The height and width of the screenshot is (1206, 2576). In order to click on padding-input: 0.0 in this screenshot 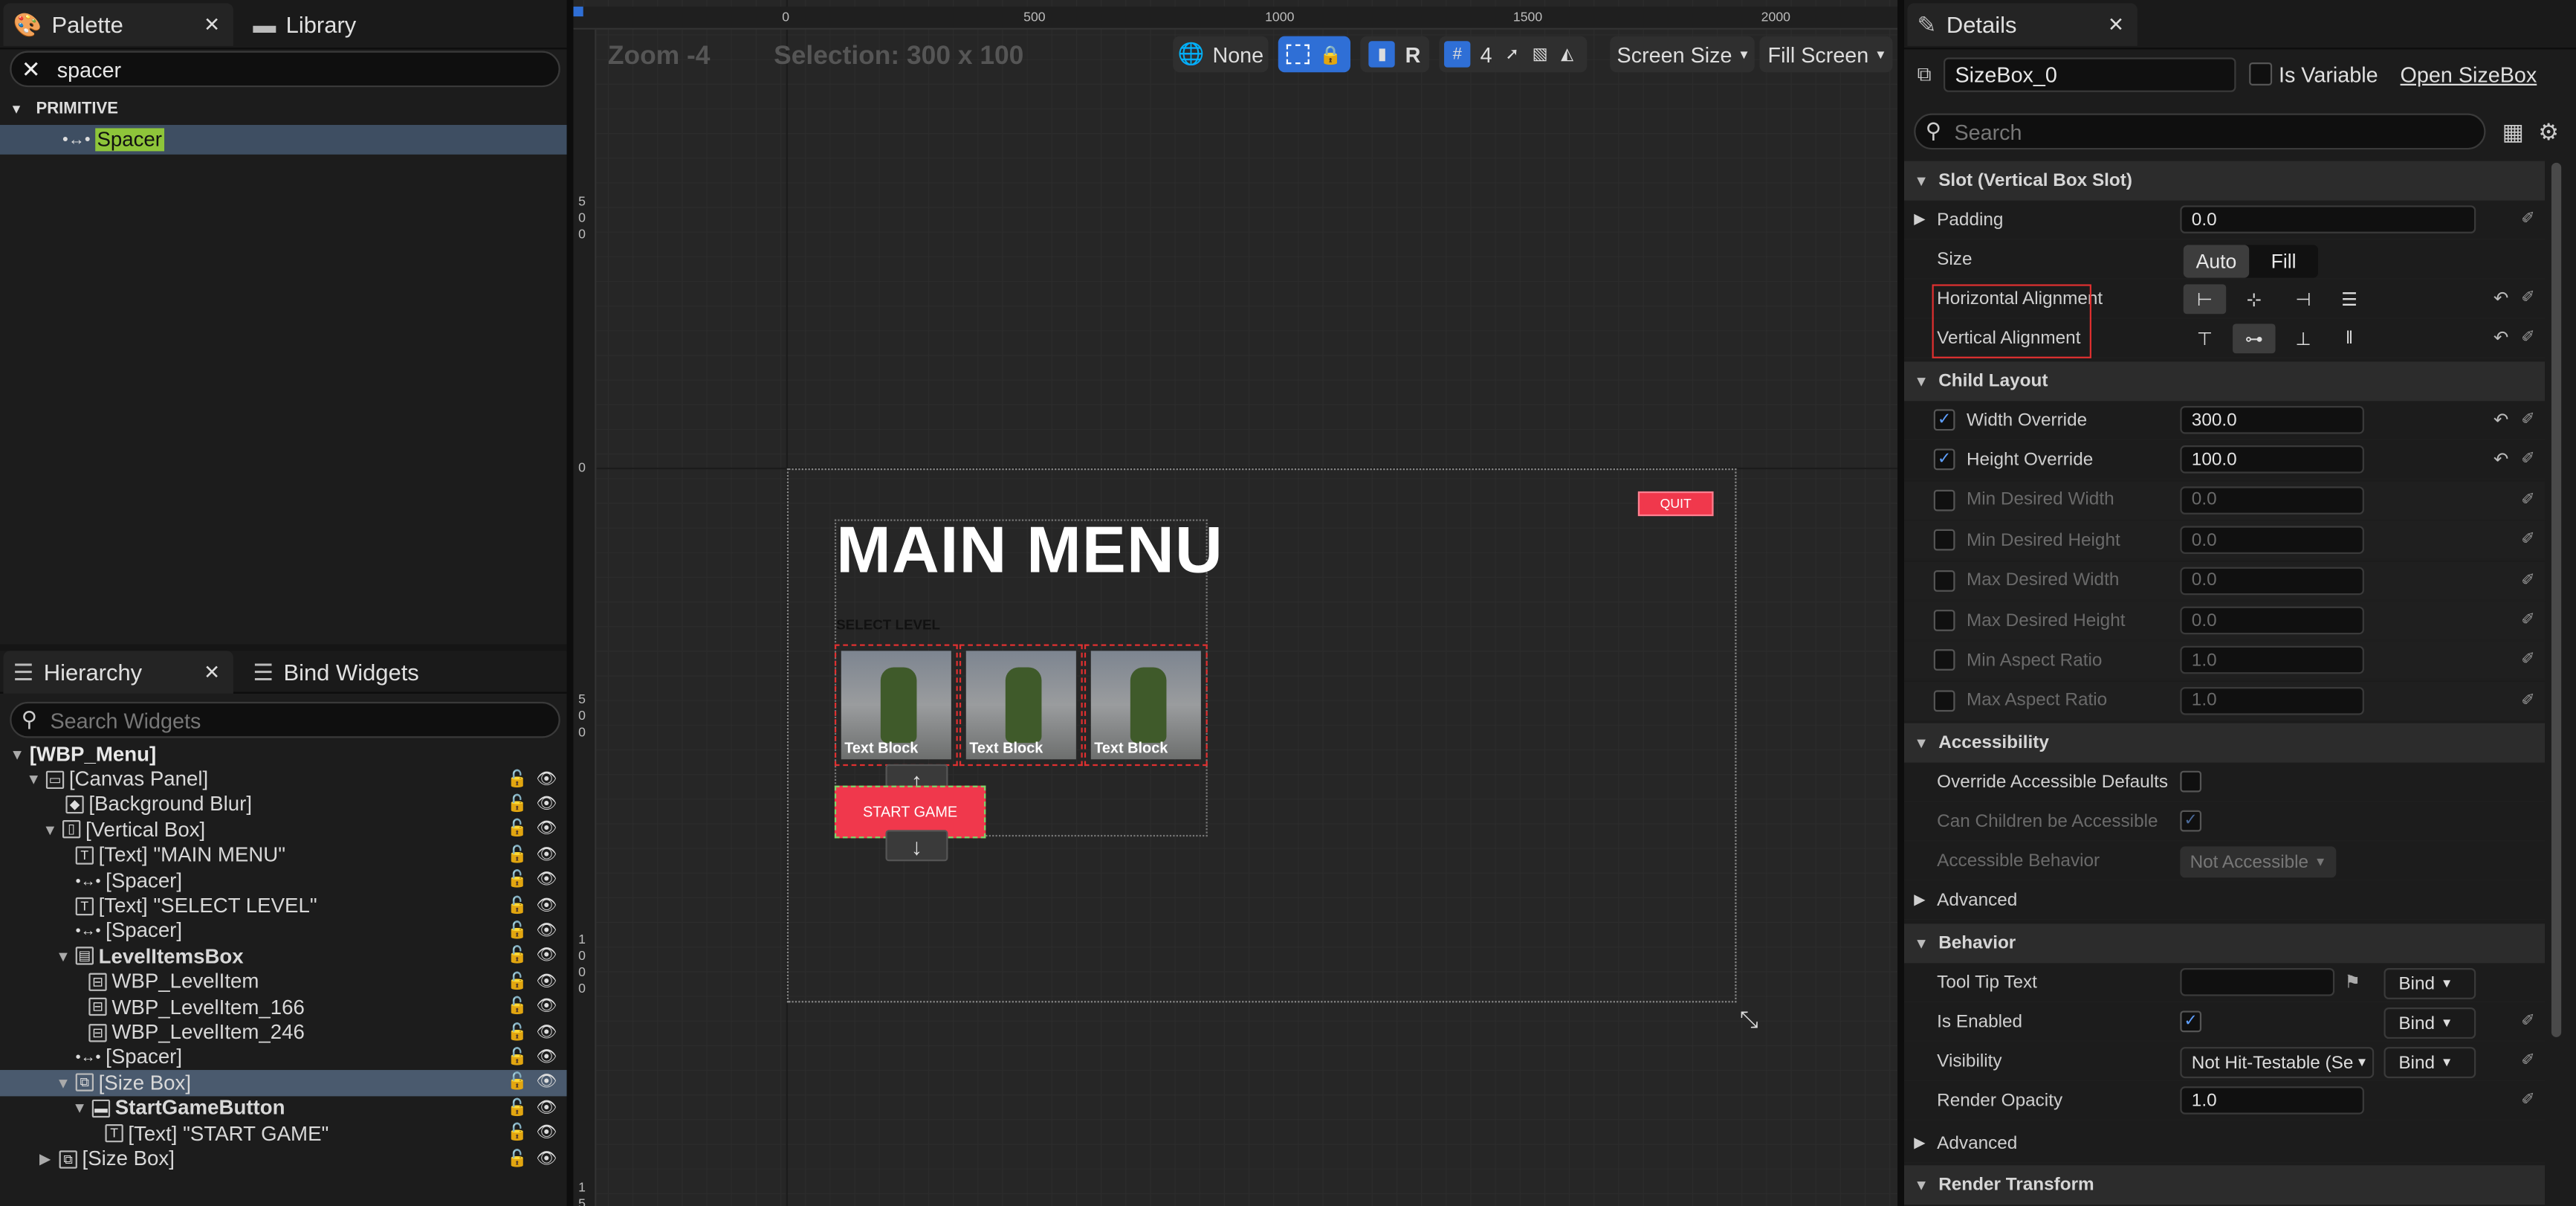, I will do `click(2328, 219)`.